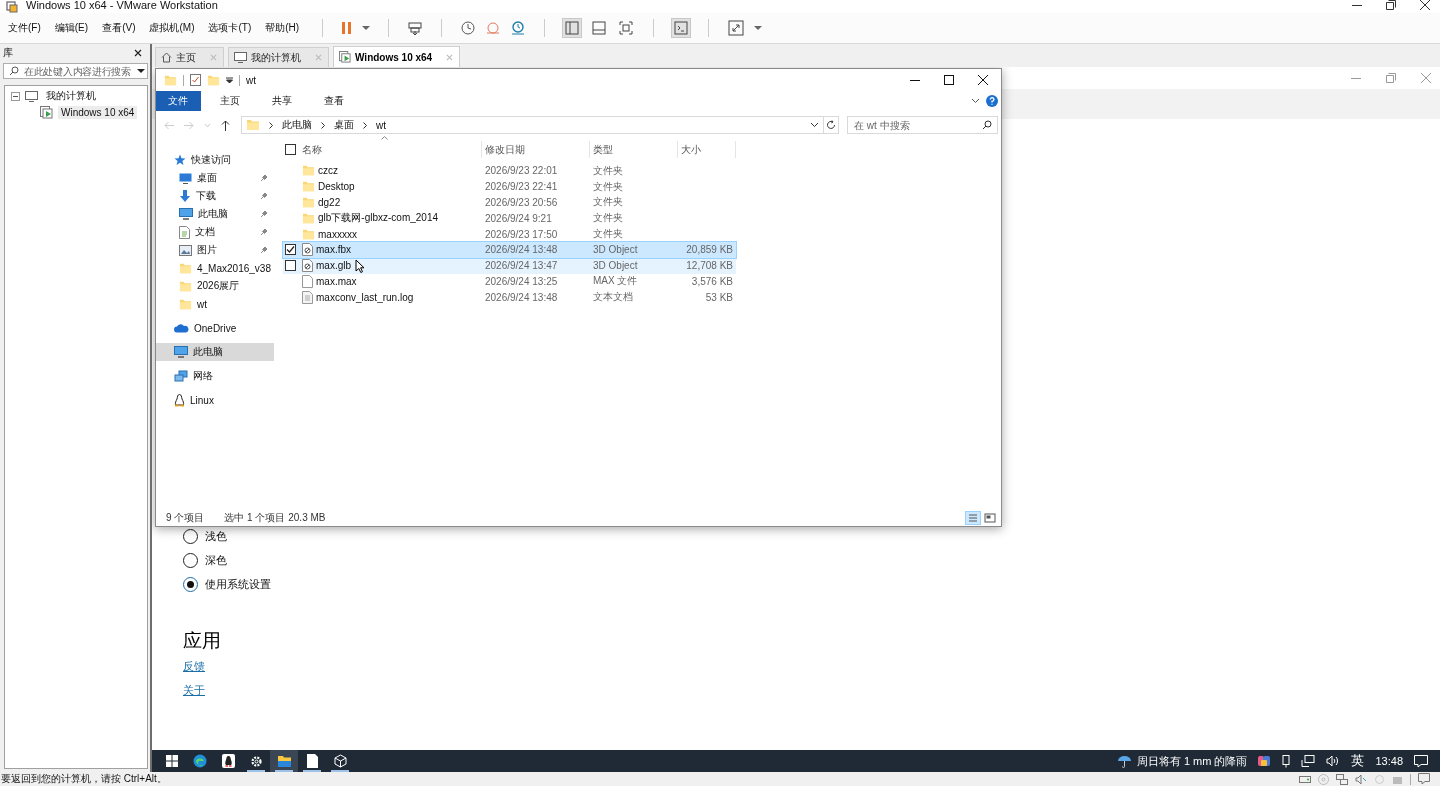 Image resolution: width=1440 pixels, height=786 pixels. I want to click on clock: 13:48, so click(1389, 761).